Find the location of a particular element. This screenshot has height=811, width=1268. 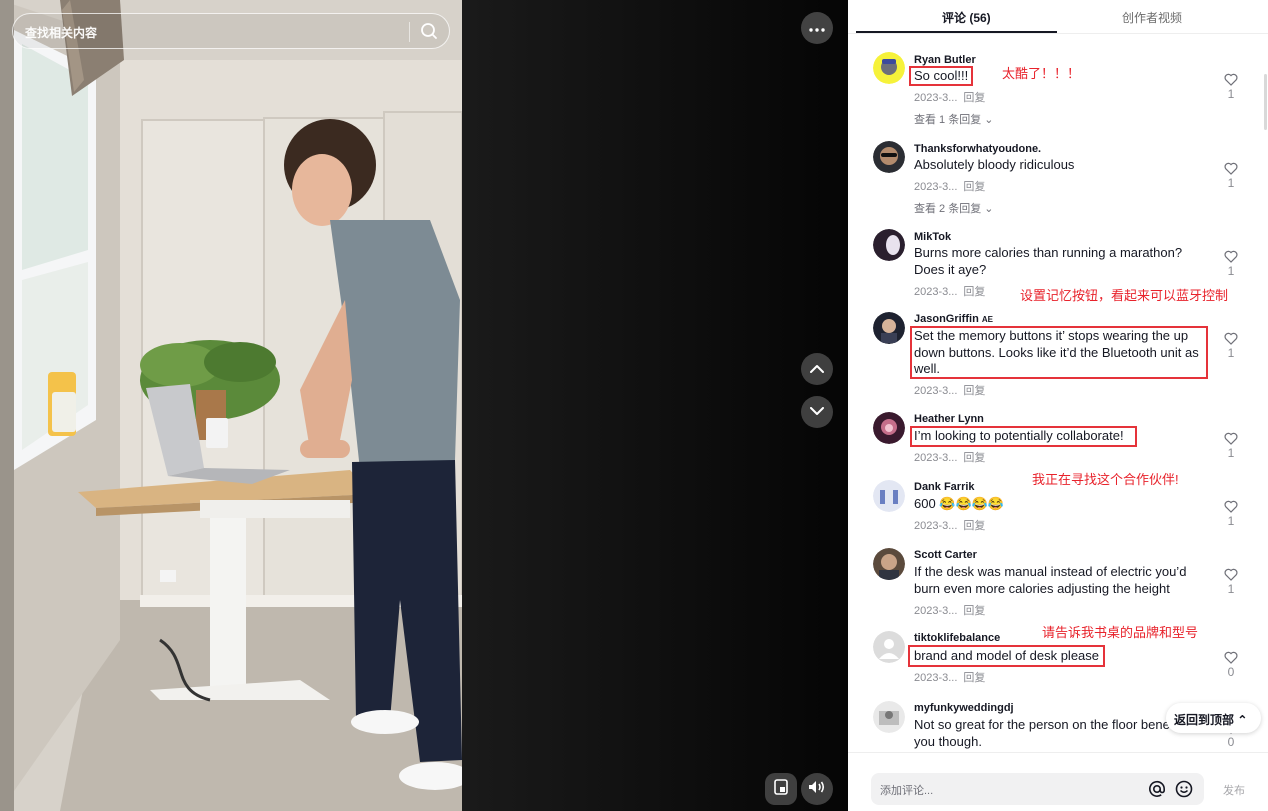

more-icon is located at coordinates (817, 28).